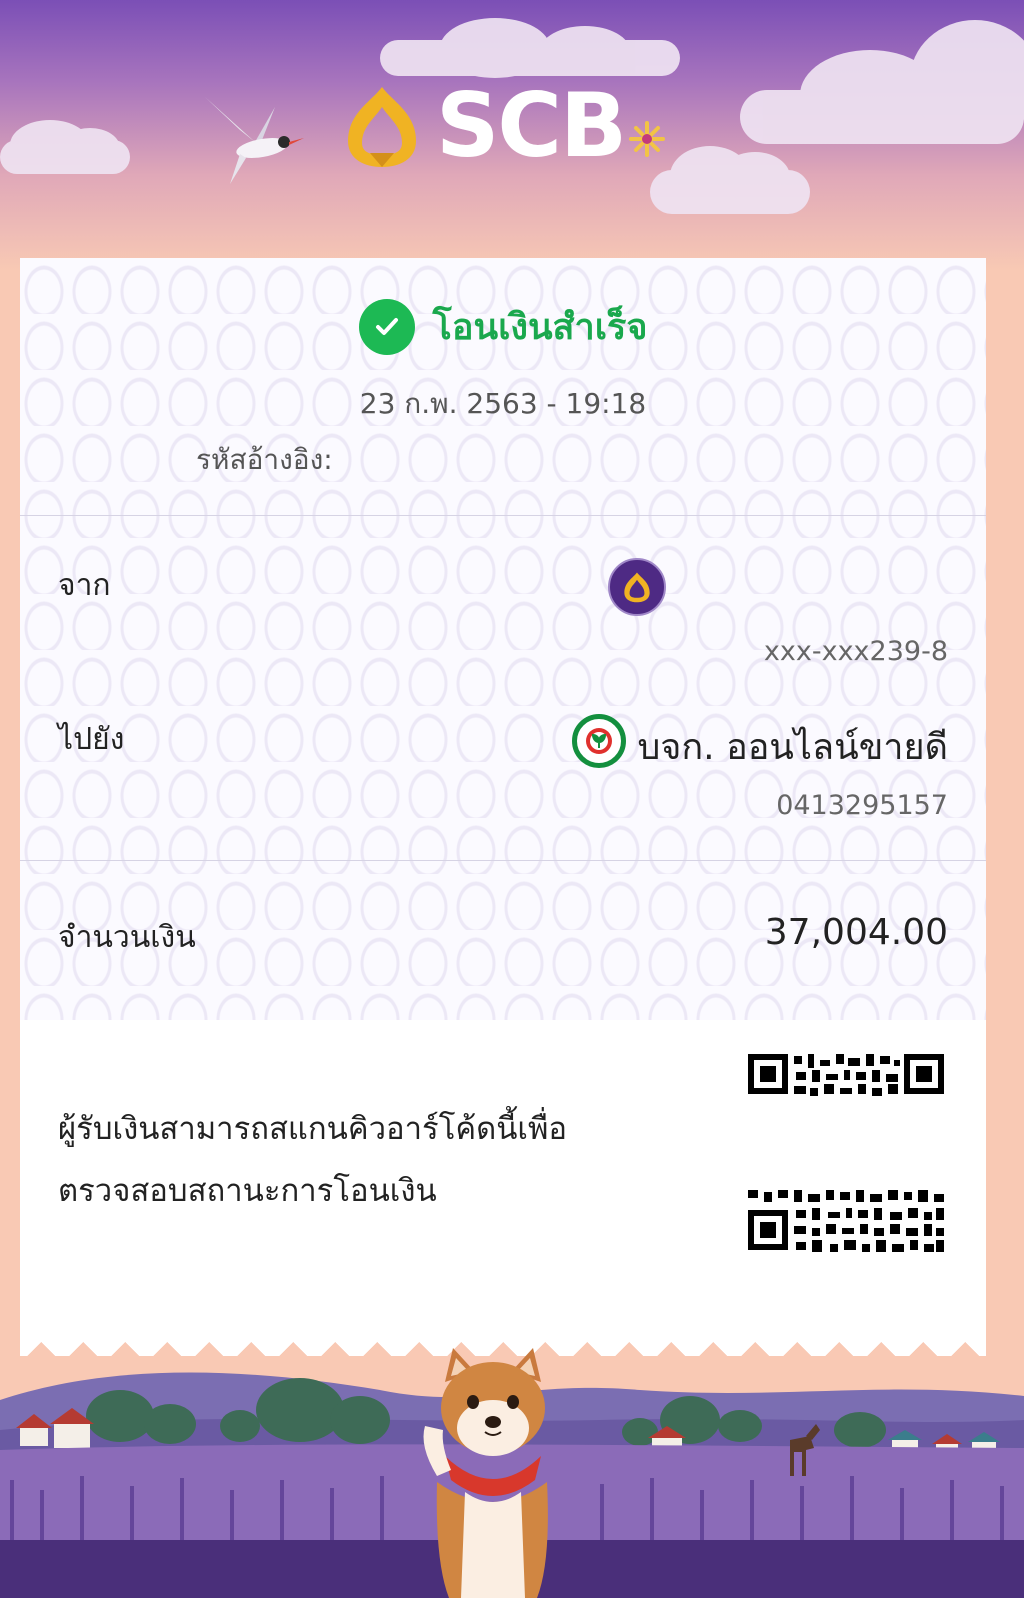  I want to click on recipient-name: บจก. ออนไลน์ขายดี, so click(792, 747).